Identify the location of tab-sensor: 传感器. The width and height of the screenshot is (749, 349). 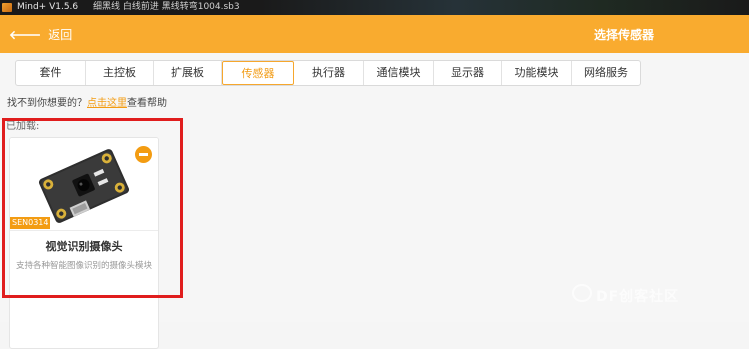
(258, 73).